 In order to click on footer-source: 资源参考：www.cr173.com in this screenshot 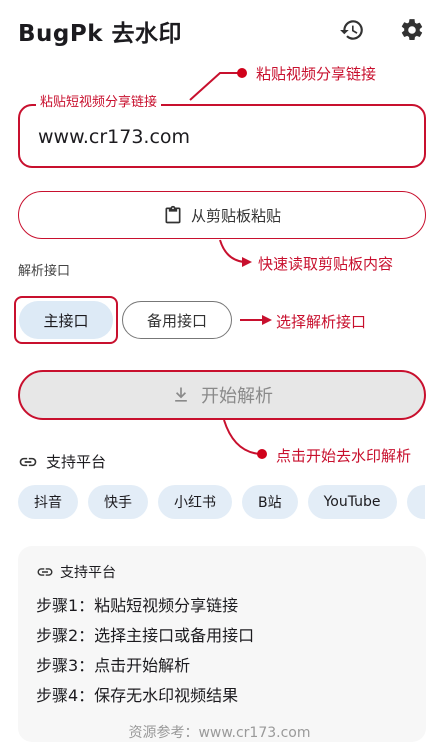, I will do `click(219, 733)`.